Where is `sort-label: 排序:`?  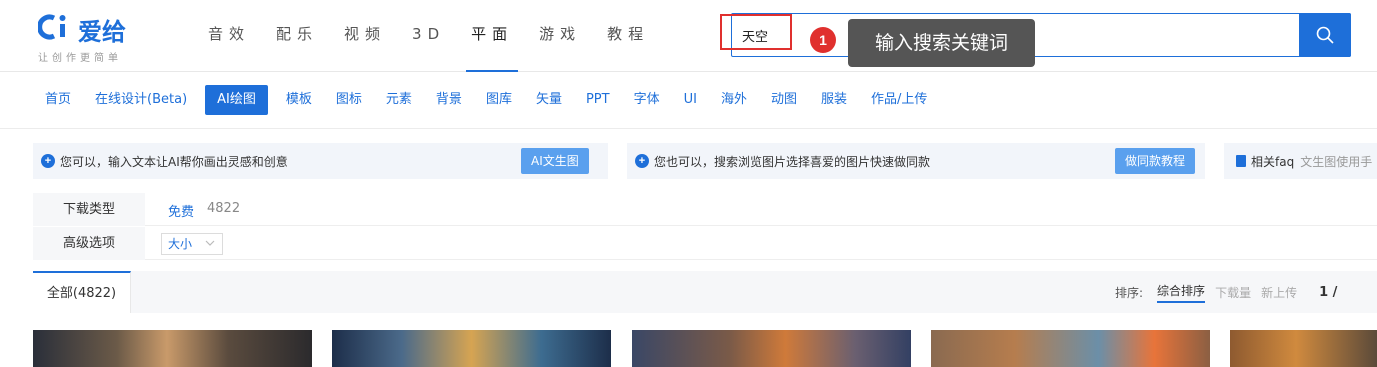 sort-label: 排序: is located at coordinates (1129, 292).